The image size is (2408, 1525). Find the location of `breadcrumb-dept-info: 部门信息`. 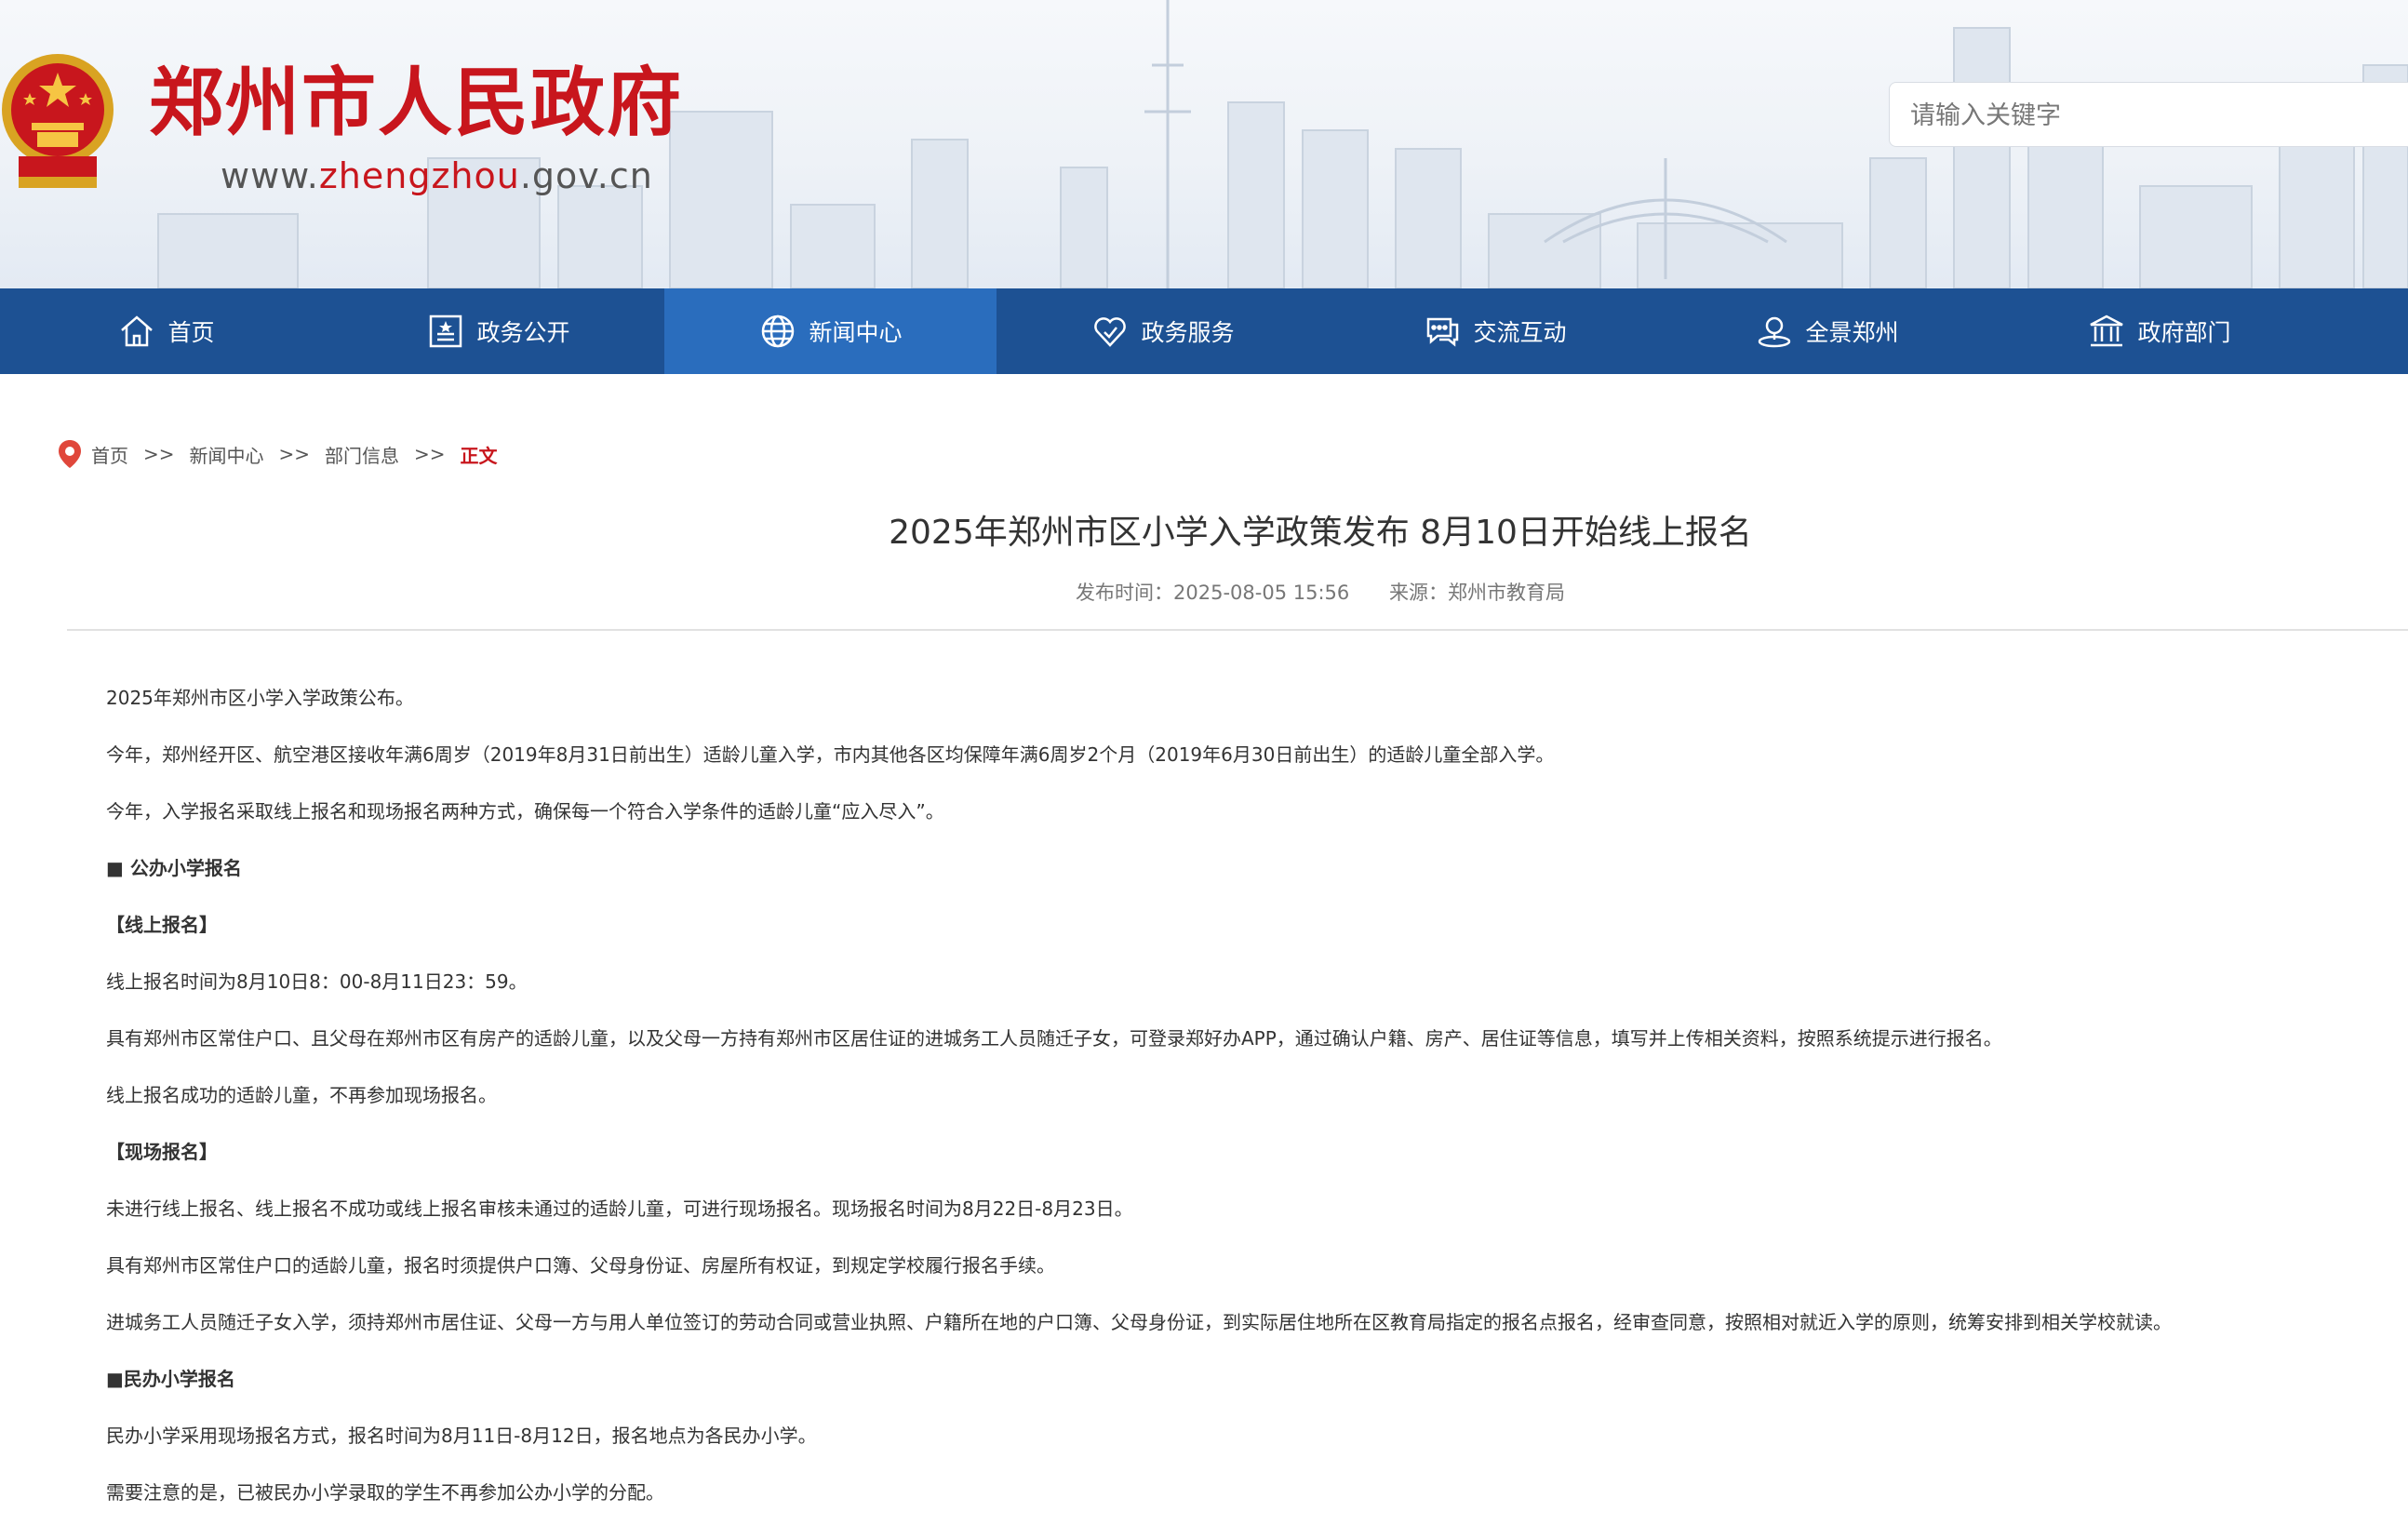

breadcrumb-dept-info: 部门信息 is located at coordinates (362, 455).